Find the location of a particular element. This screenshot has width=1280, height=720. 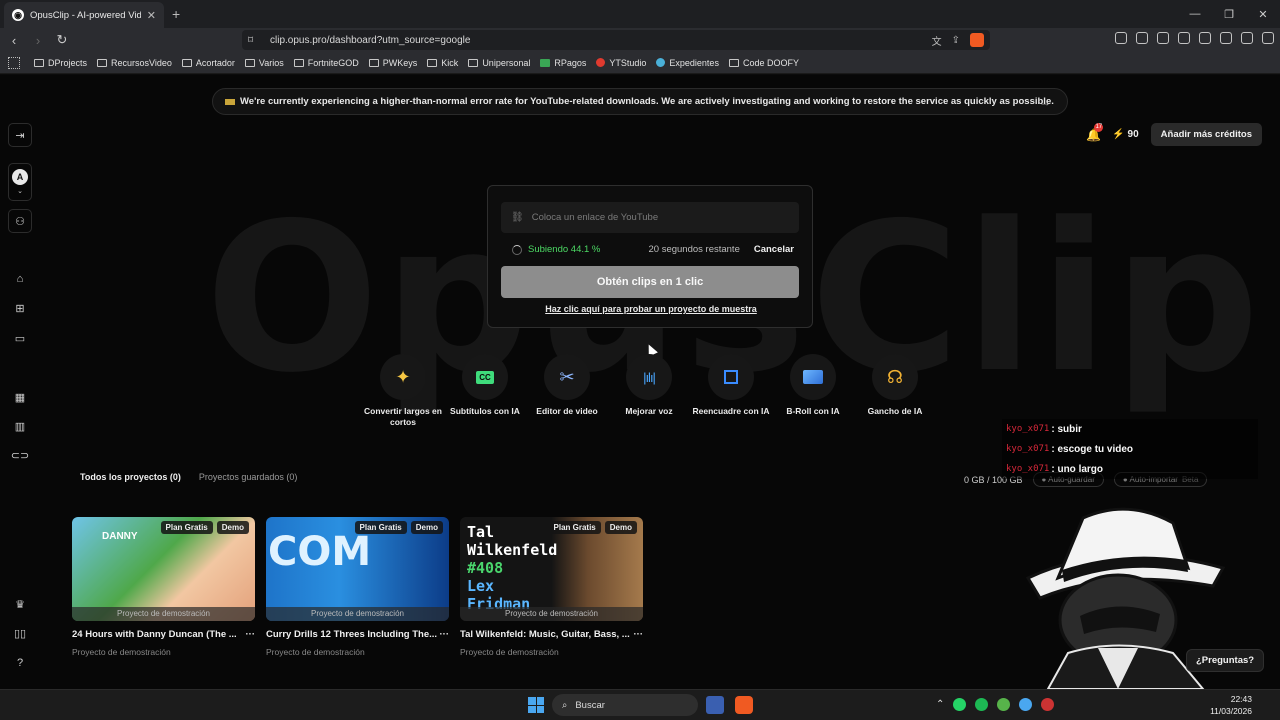

book-icon: ▯▯ is located at coordinates (20, 633).